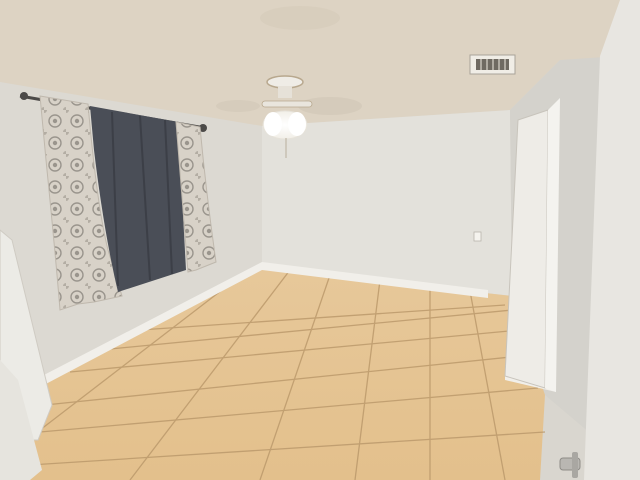  Describe the element at coordinates (300, 18) in the screenshot. I see `ceiling-texture` at that location.